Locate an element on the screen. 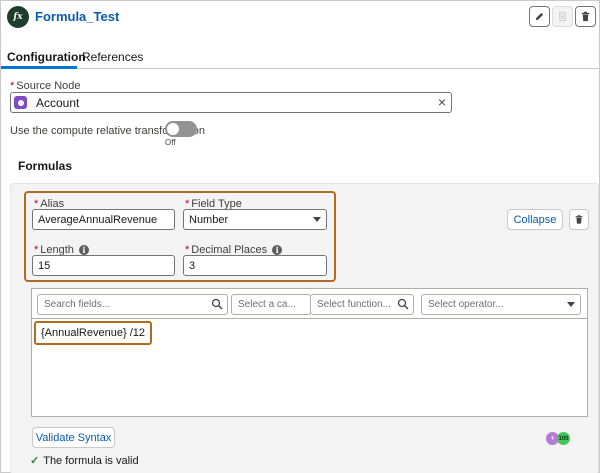  tab-bar: Configuration References is located at coordinates (300, 57).